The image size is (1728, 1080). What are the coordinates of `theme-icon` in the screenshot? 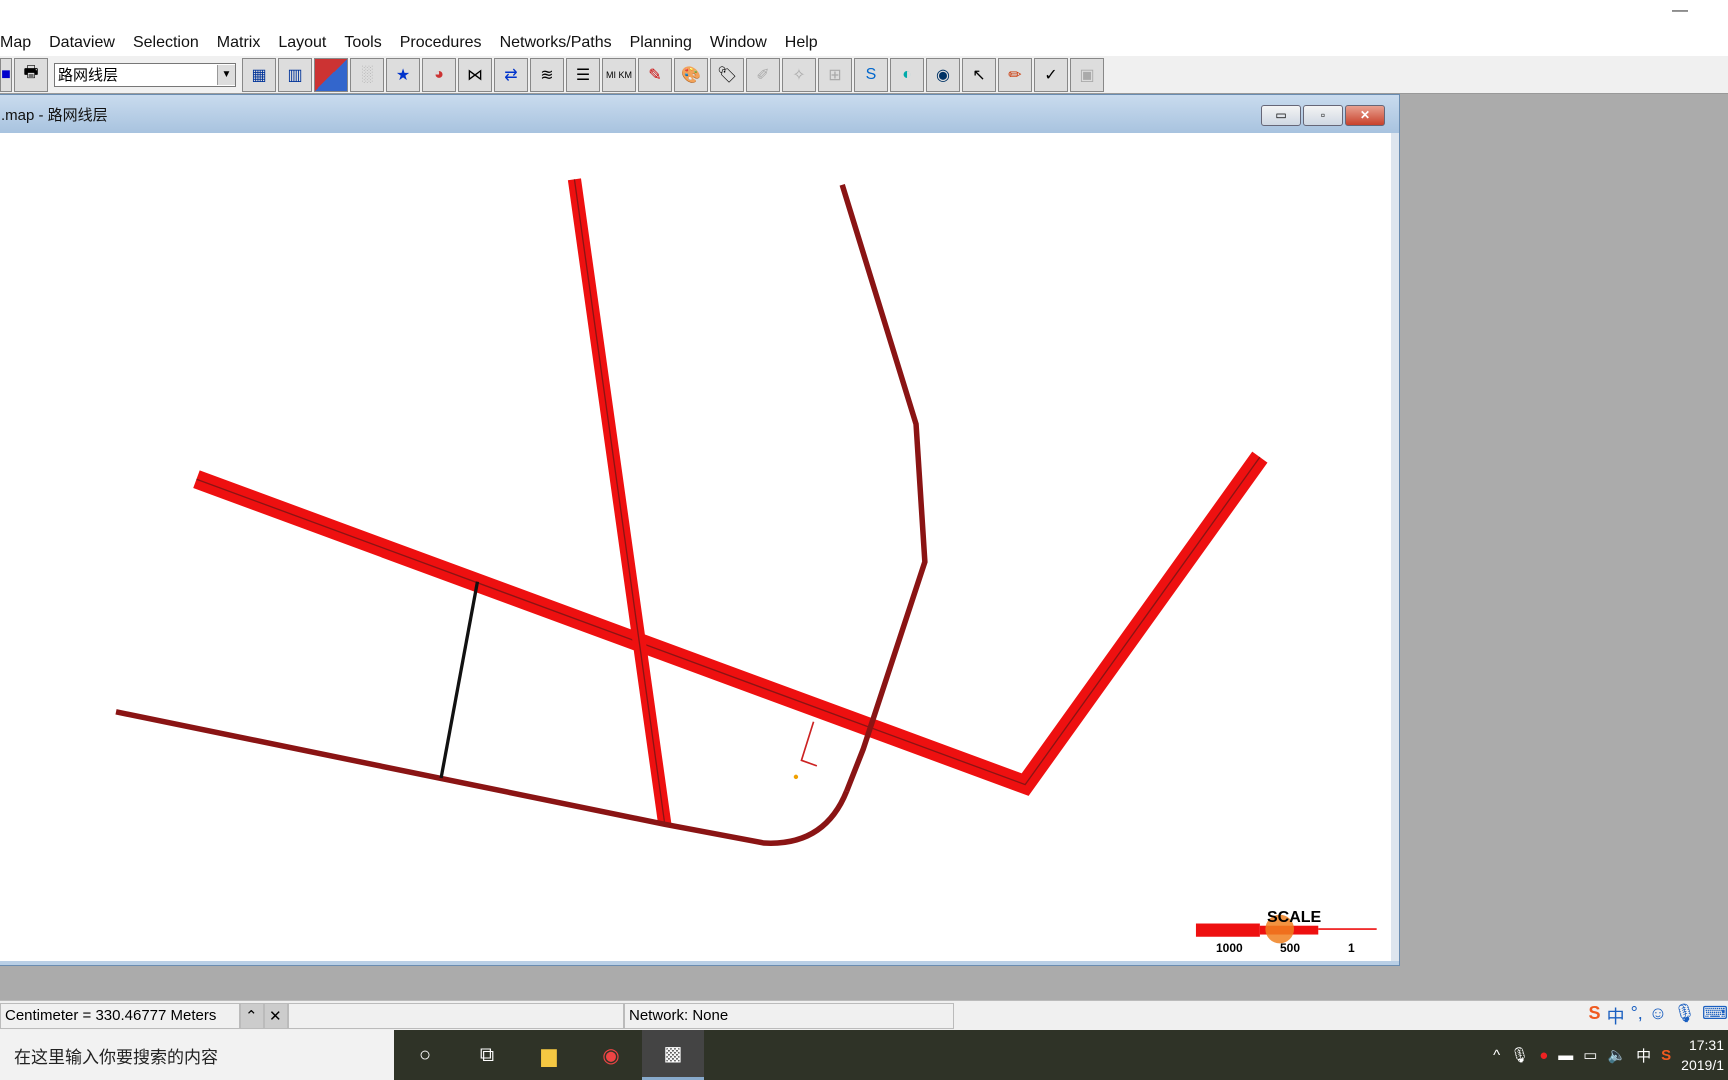 It's located at (331, 74).